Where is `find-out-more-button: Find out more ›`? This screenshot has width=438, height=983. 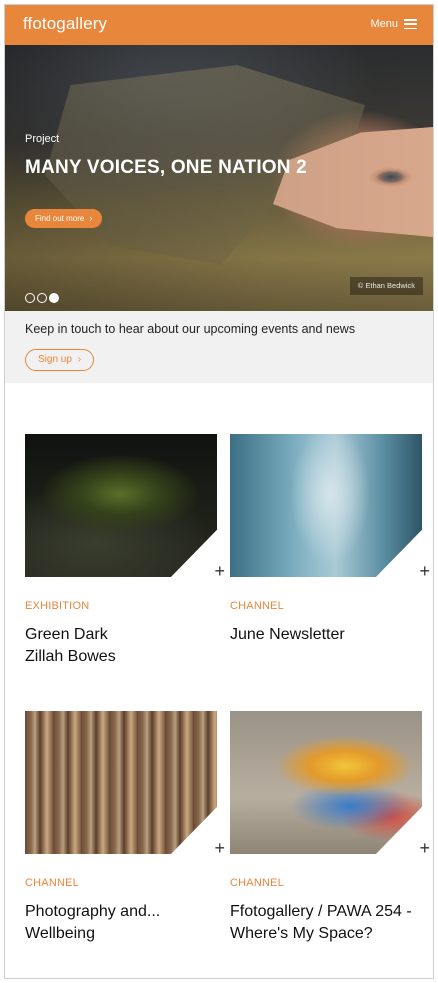 find-out-more-button: Find out more › is located at coordinates (64, 218).